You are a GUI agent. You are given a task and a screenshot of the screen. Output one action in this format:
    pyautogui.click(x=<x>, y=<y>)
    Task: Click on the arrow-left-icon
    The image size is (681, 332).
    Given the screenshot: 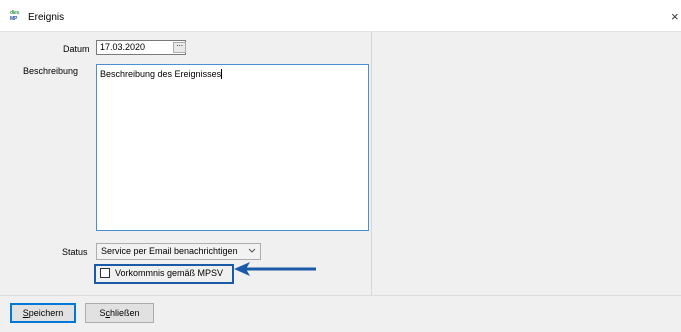 What is the action you would take?
    pyautogui.click(x=275, y=270)
    